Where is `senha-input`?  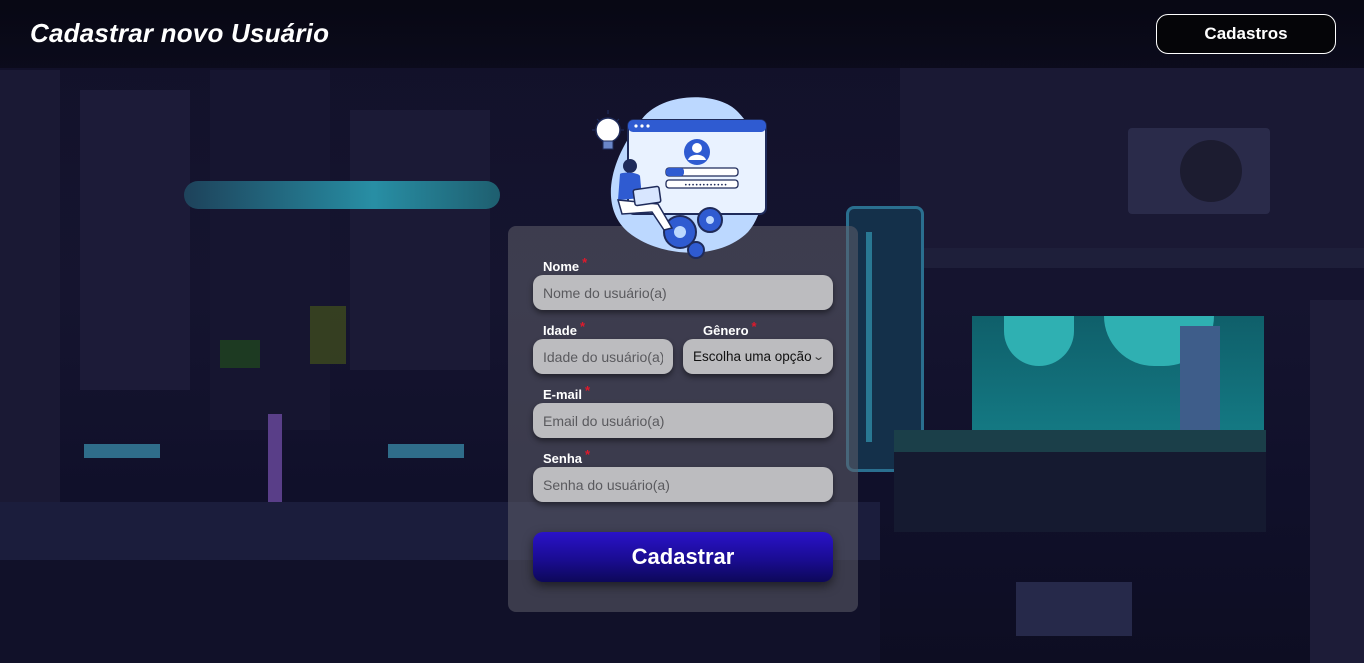 senha-input is located at coordinates (683, 484).